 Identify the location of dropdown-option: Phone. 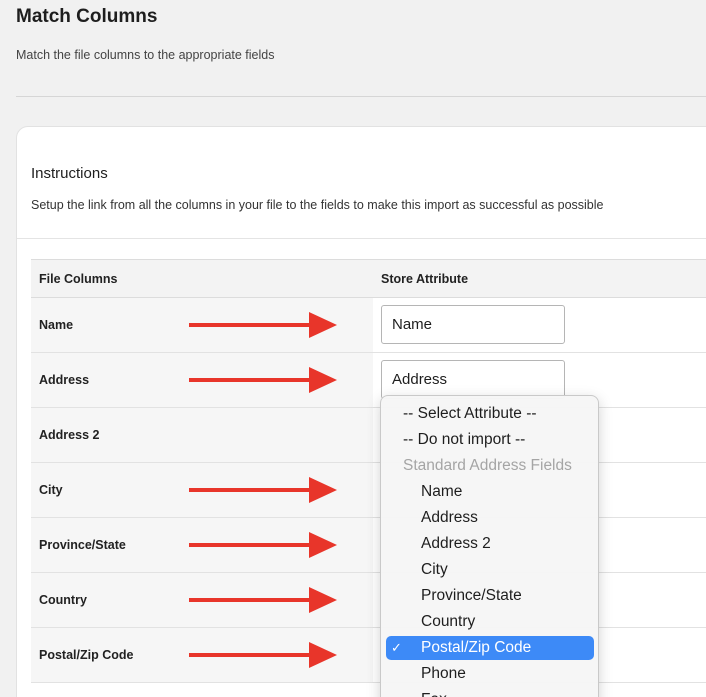
(490, 674).